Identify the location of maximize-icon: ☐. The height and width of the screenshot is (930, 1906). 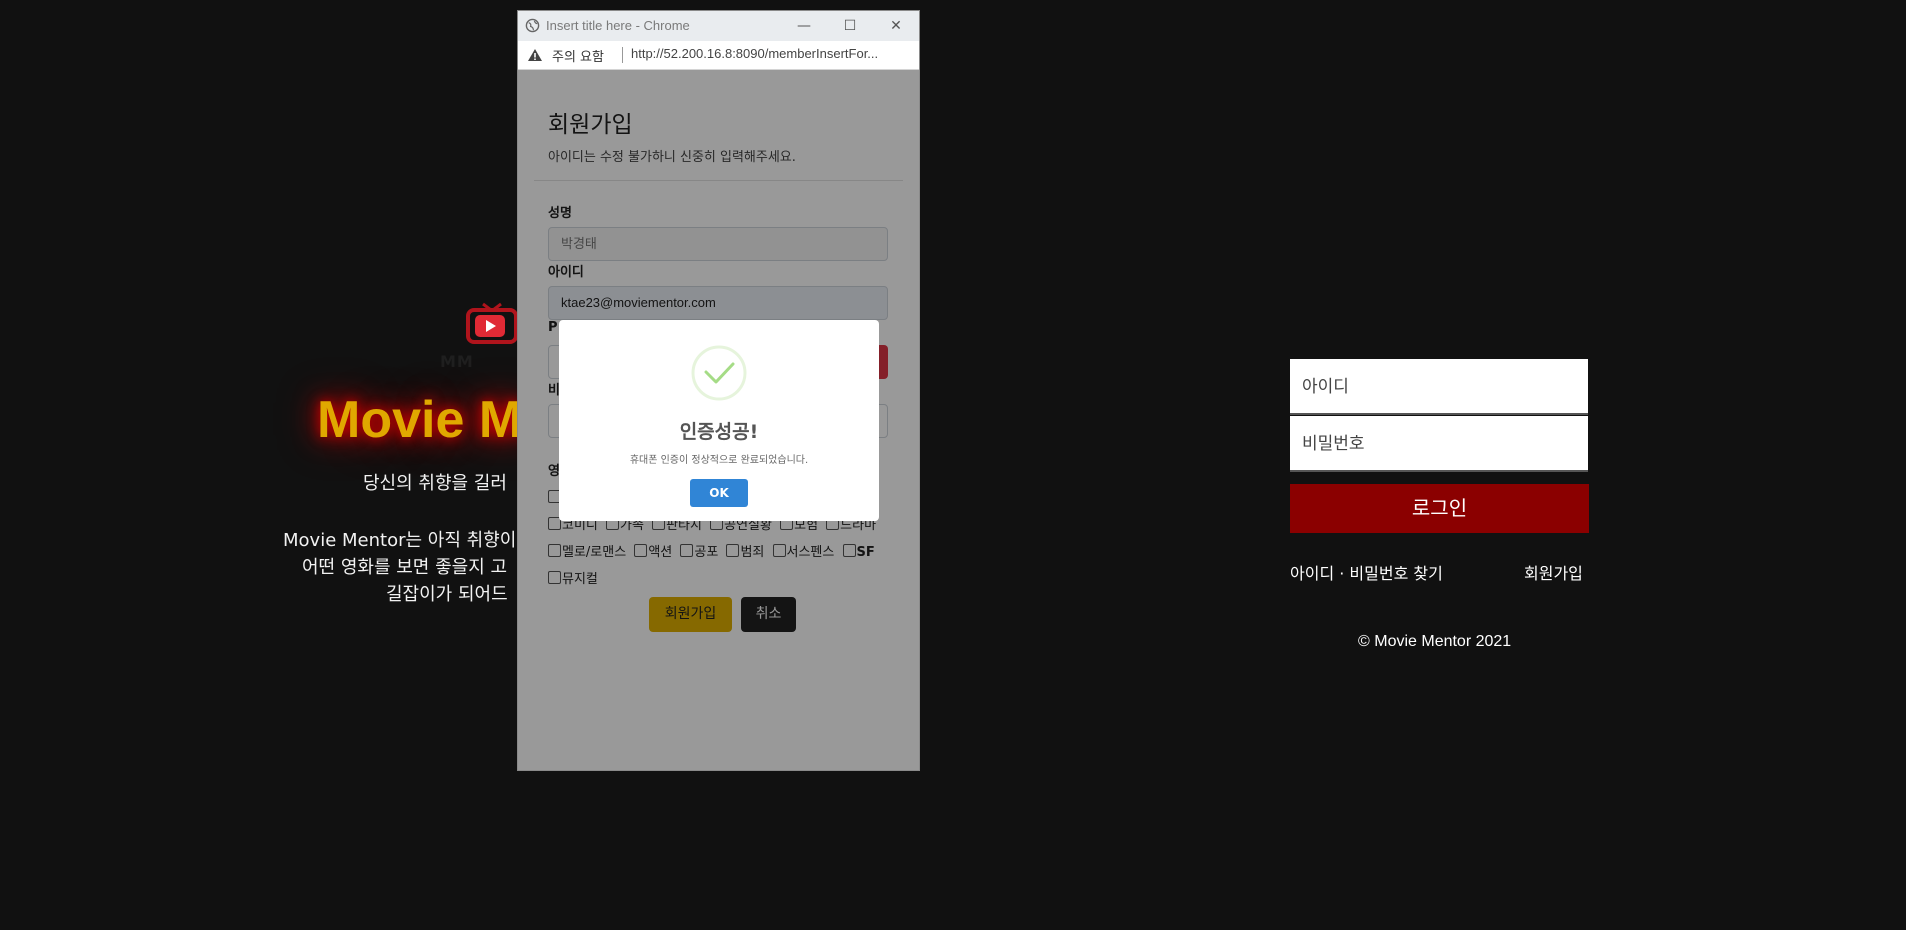
(850, 26).